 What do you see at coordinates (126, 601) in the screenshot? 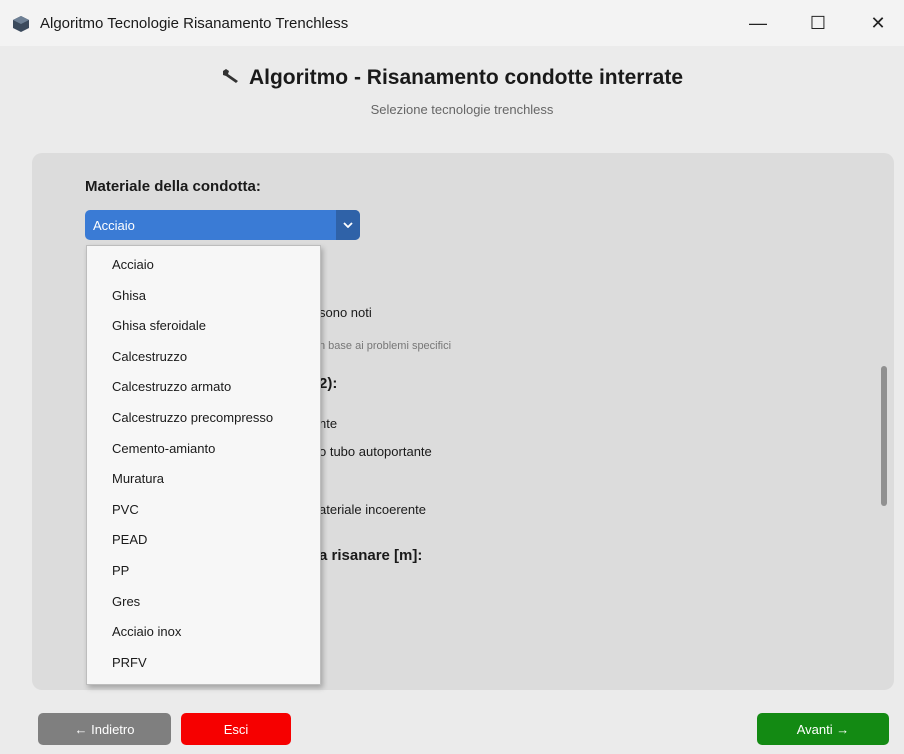
I see `list-item: Gres` at bounding box center [126, 601].